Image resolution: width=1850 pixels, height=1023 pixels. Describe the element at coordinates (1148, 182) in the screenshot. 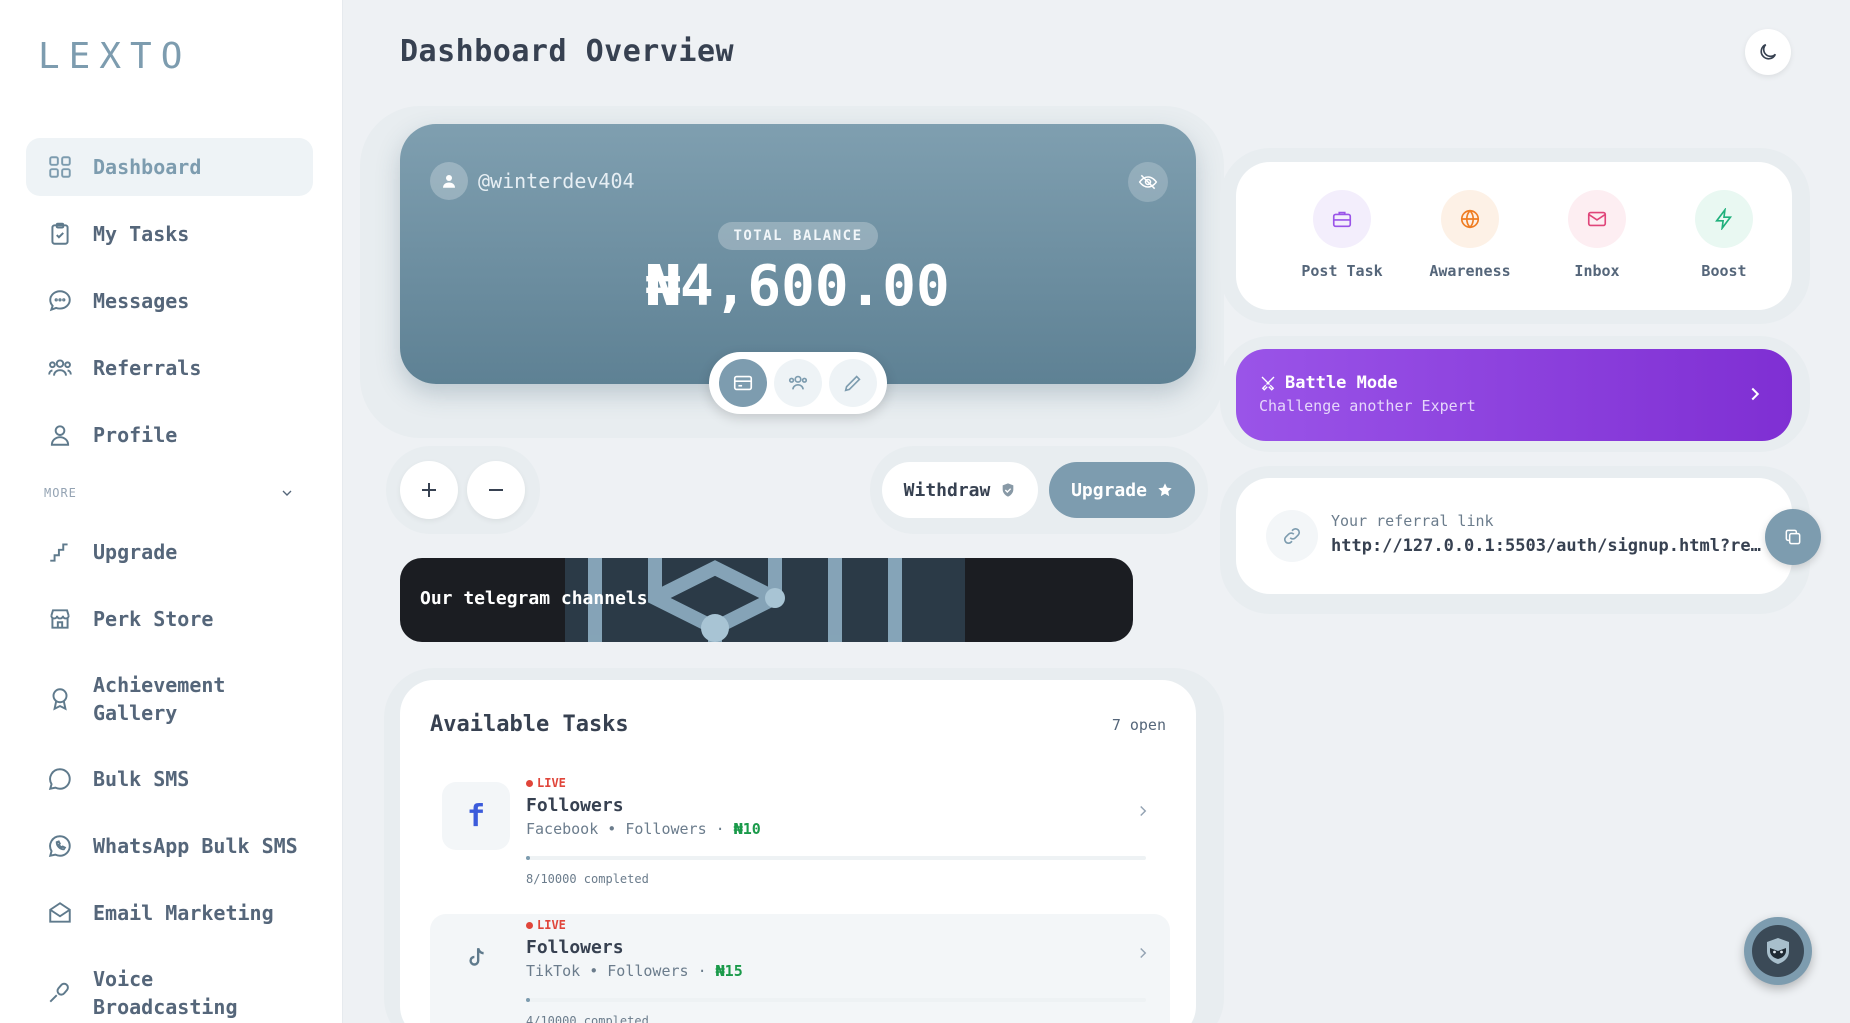

I see `hide-balance-button` at that location.